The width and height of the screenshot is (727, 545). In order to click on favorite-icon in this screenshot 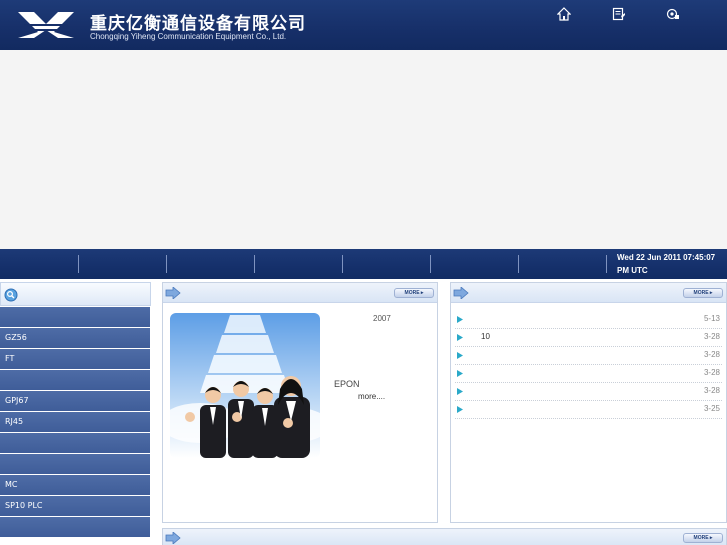, I will do `click(673, 14)`.